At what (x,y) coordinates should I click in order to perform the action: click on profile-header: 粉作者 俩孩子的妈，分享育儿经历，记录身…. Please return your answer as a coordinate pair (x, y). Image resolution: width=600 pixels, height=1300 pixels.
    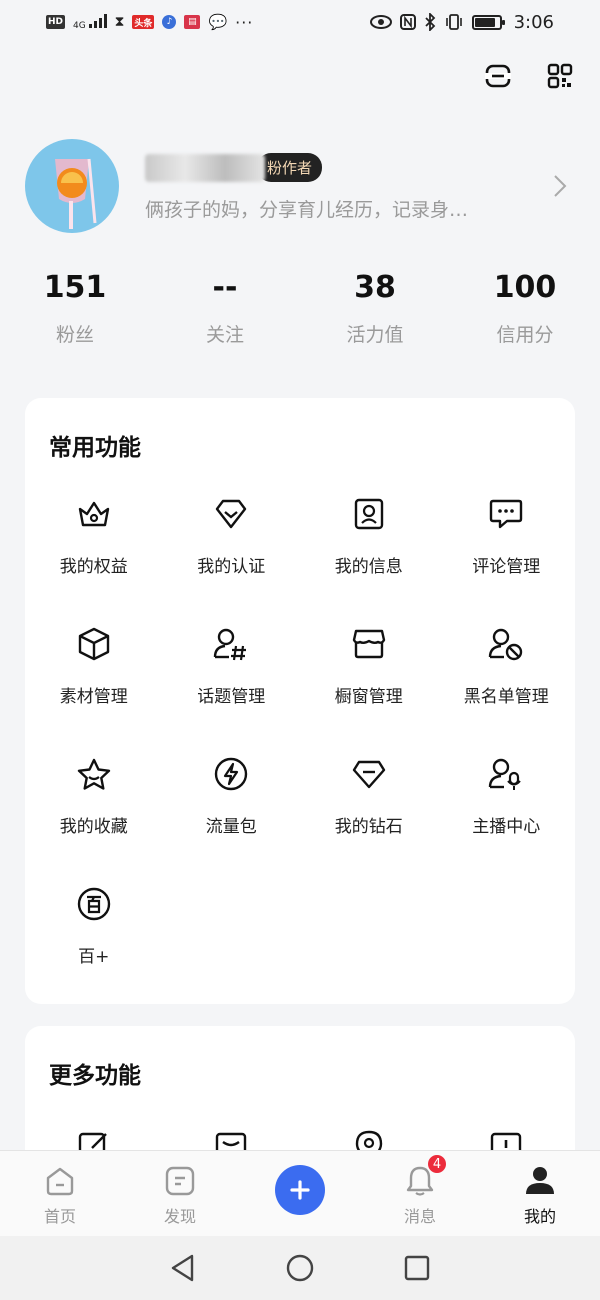
    Looking at the image, I should click on (300, 186).